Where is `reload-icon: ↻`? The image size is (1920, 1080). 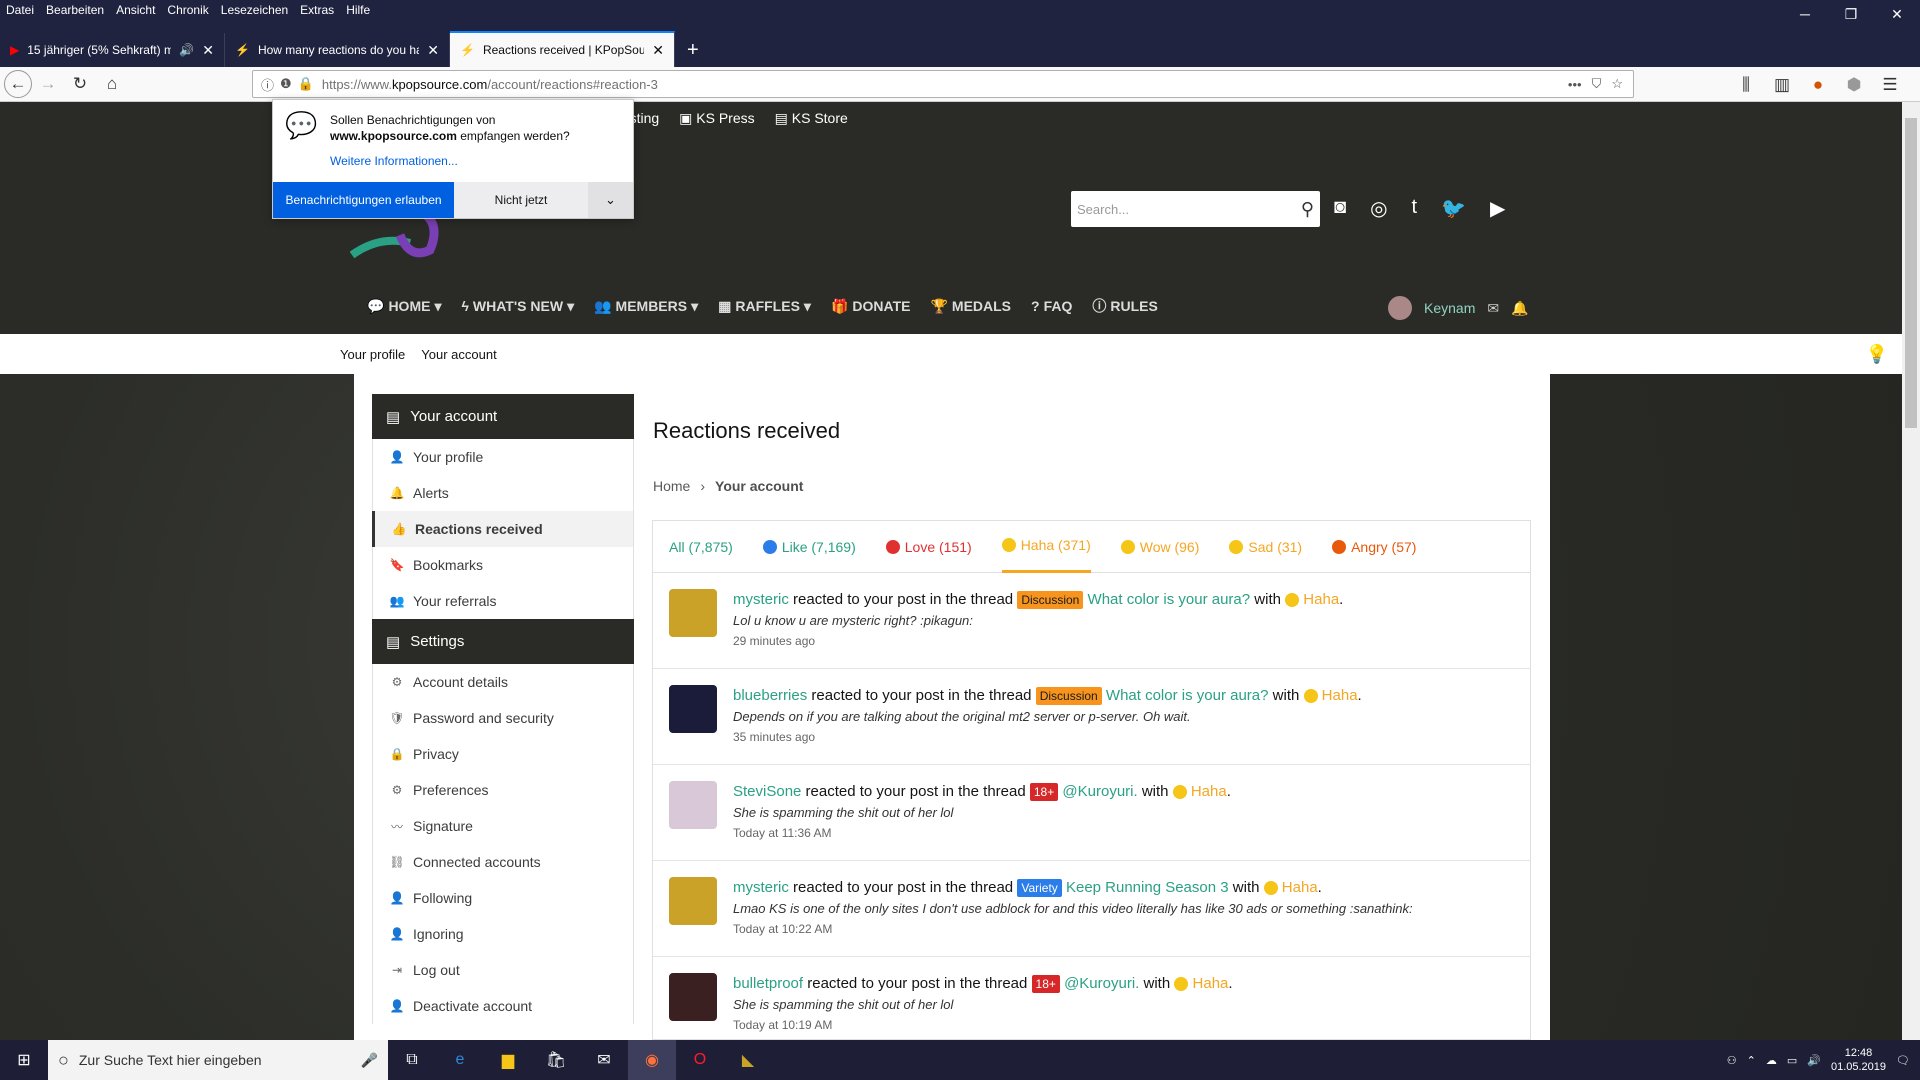
reload-icon: ↻ is located at coordinates (80, 84).